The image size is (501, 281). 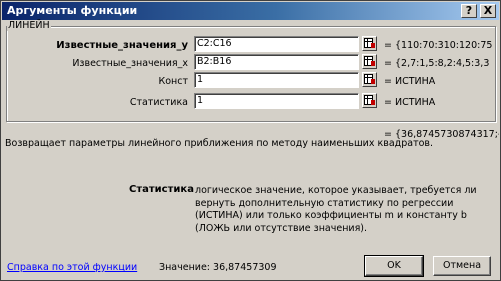 I want to click on title-bar: Аргументы функции ? X, so click(x=250, y=11).